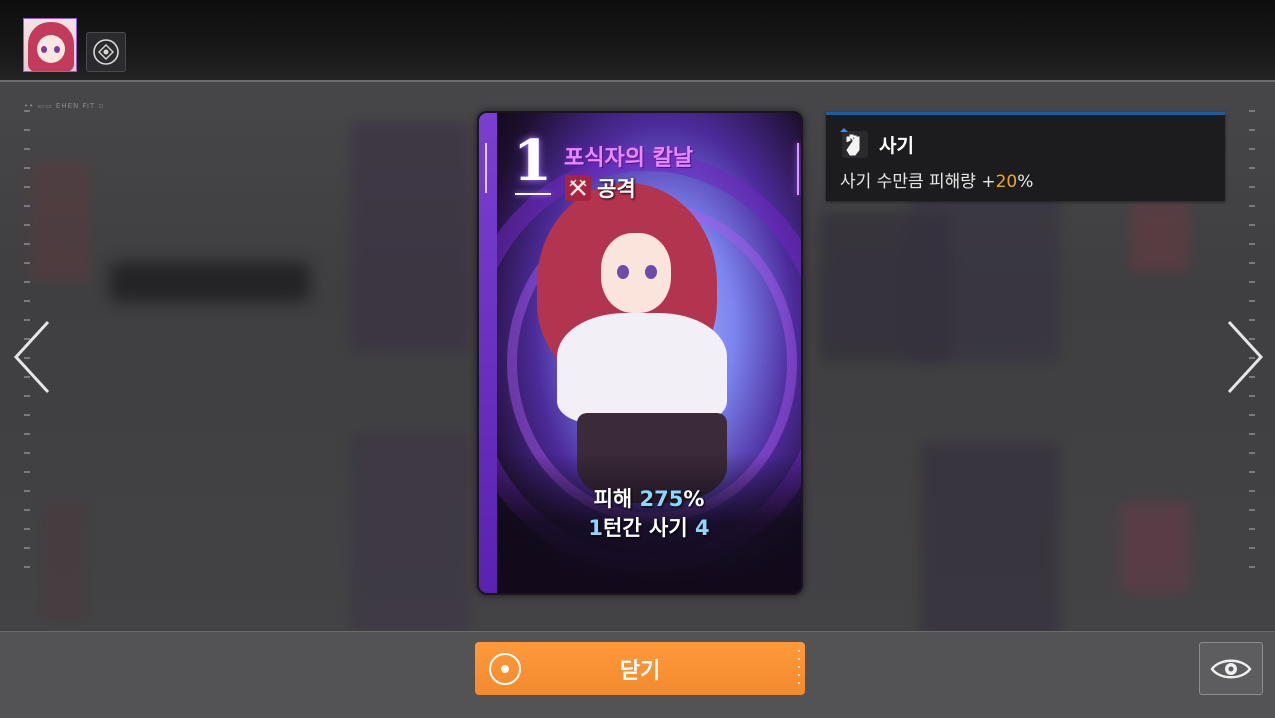 Image resolution: width=1275 pixels, height=718 pixels. What do you see at coordinates (661, 499) in the screenshot?
I see `damage-value: 275` at bounding box center [661, 499].